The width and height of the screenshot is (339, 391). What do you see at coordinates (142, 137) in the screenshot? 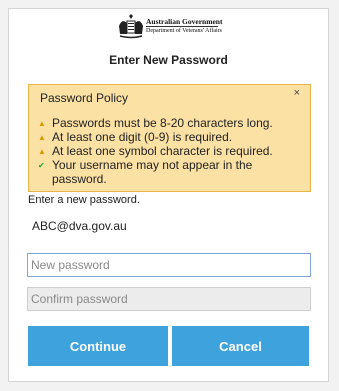
I see `policy-rule-text: At least one digit (0-9) is required.` at bounding box center [142, 137].